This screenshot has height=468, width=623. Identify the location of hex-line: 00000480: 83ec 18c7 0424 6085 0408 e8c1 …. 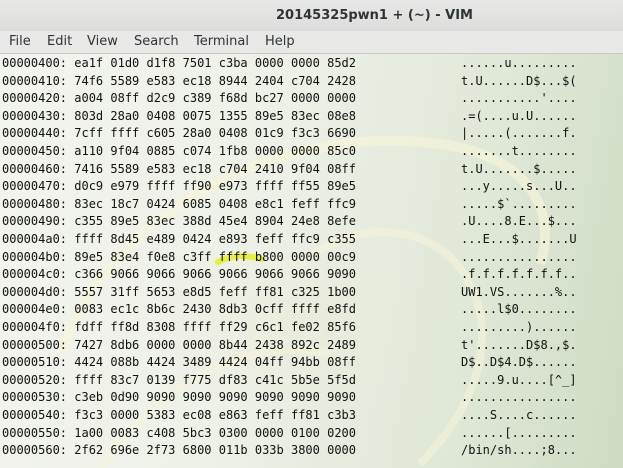
(289, 204).